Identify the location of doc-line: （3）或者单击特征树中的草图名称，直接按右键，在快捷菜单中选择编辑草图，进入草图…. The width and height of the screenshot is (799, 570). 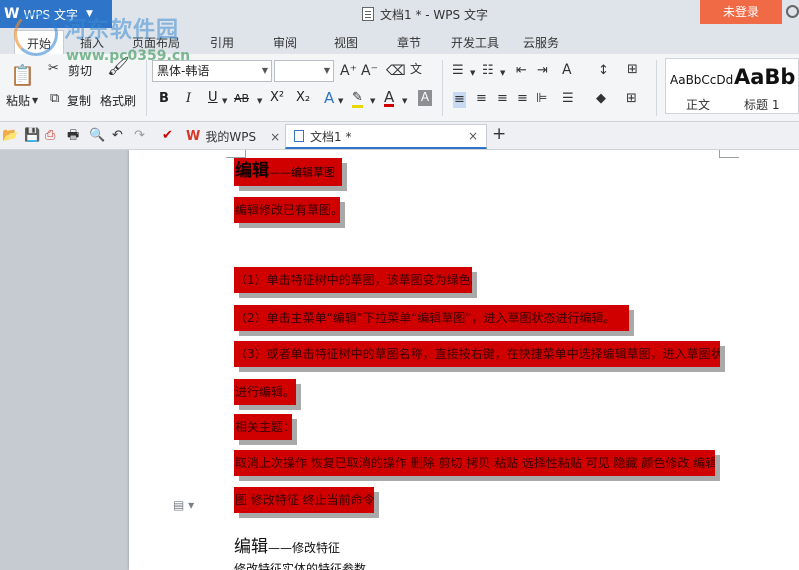
(477, 354).